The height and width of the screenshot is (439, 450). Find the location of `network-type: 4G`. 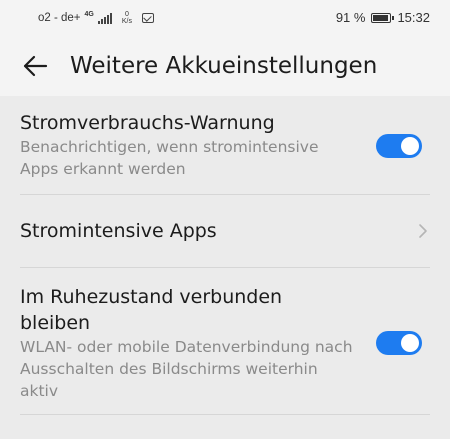

network-type: 4G is located at coordinates (89, 14).